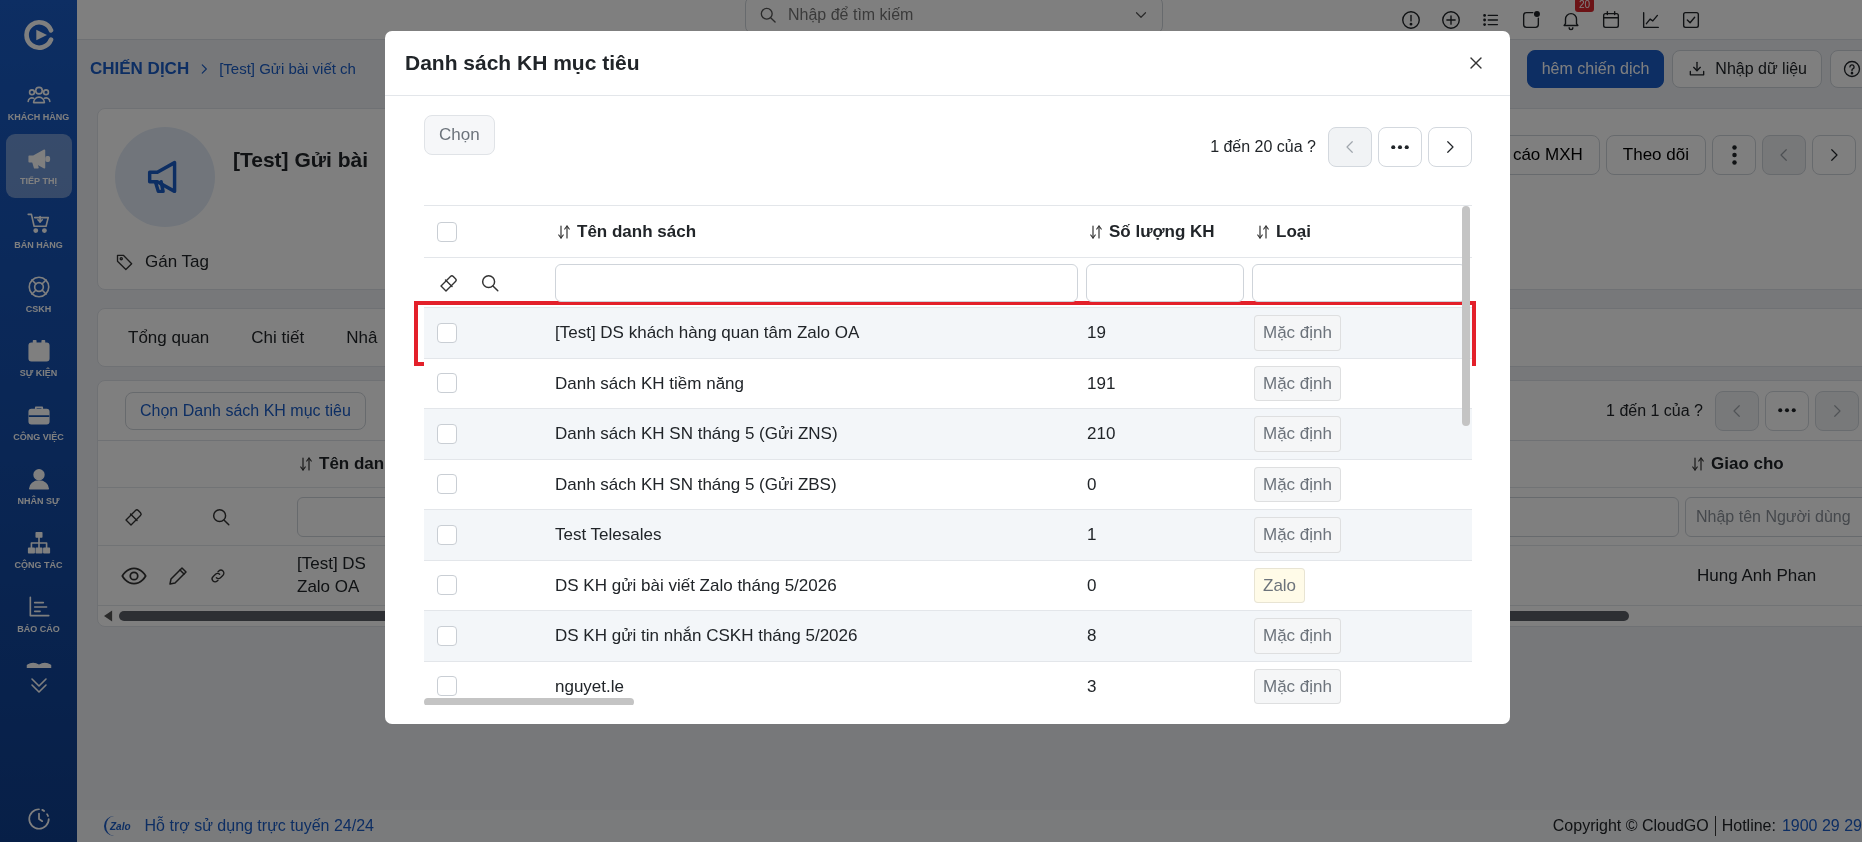 Image resolution: width=1862 pixels, height=842 pixels. Describe the element at coordinates (332, 563) in the screenshot. I see `table-cell-text: [Test] DS` at that location.